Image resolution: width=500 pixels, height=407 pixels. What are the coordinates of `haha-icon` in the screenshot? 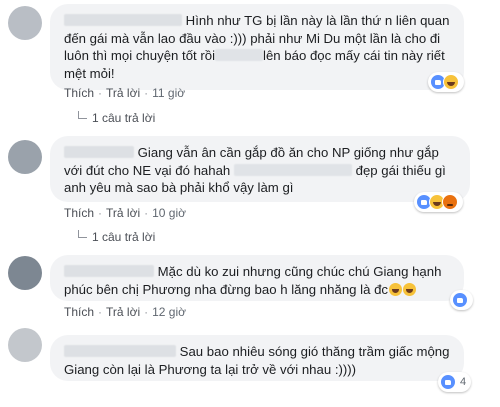 It's located at (451, 82).